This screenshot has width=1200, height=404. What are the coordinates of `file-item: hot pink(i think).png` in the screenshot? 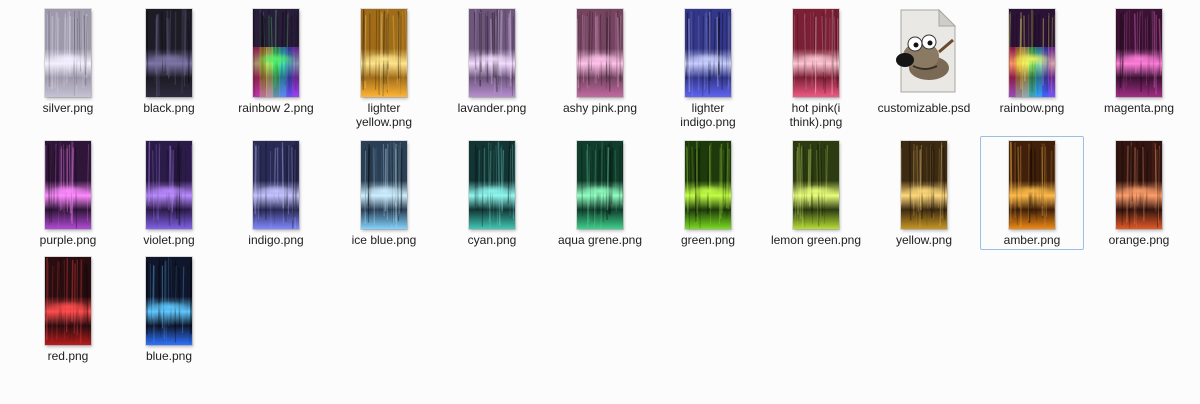 It's located at (816, 66).